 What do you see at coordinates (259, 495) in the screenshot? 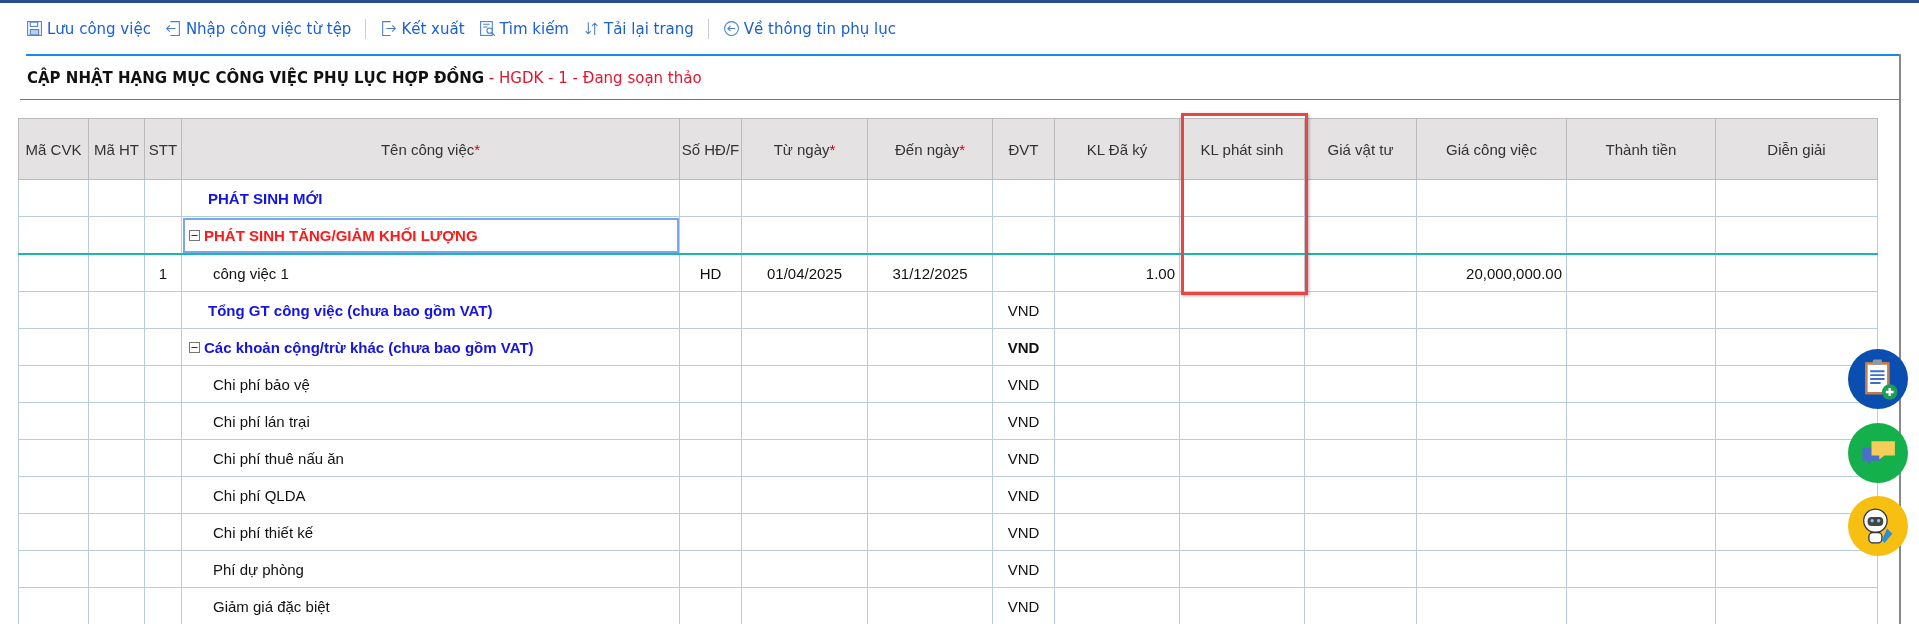
I see `task-name: Chi phí QLDA` at bounding box center [259, 495].